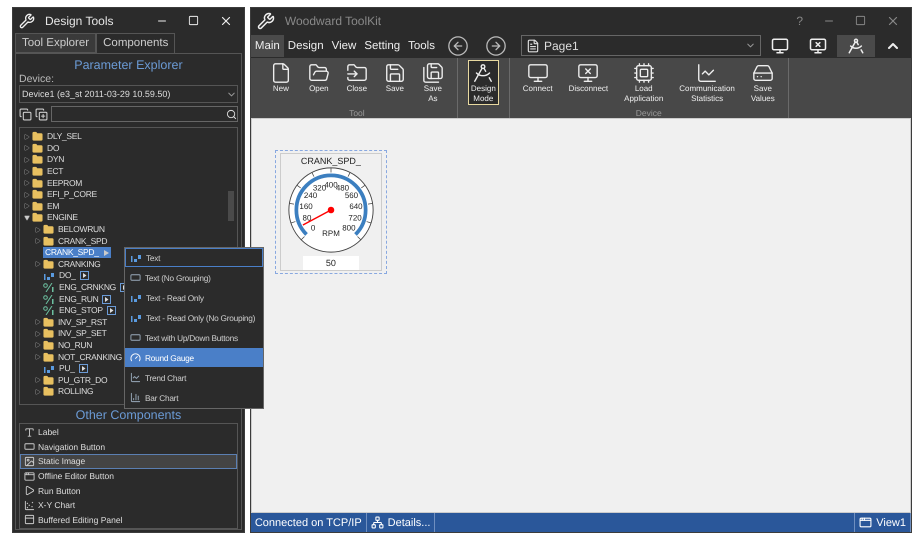 The width and height of the screenshot is (915, 533). I want to click on tree-item: DO, so click(53, 148).